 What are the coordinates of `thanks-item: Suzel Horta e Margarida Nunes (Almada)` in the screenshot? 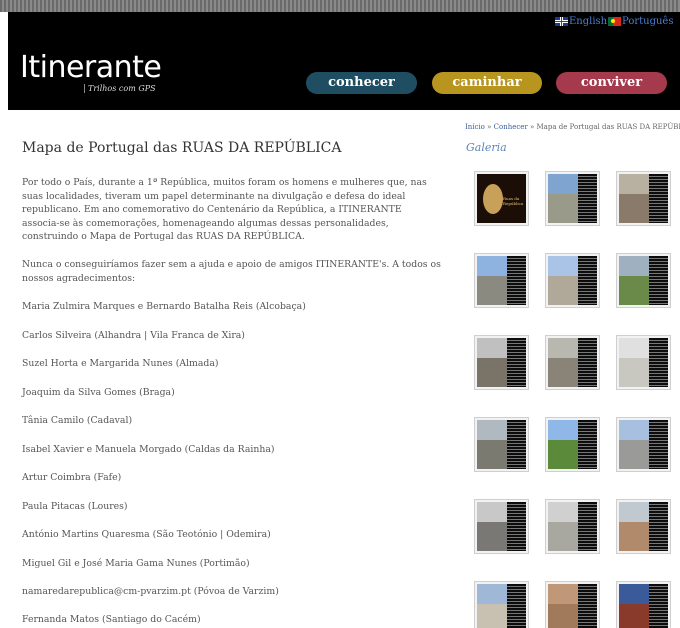 It's located at (120, 363).